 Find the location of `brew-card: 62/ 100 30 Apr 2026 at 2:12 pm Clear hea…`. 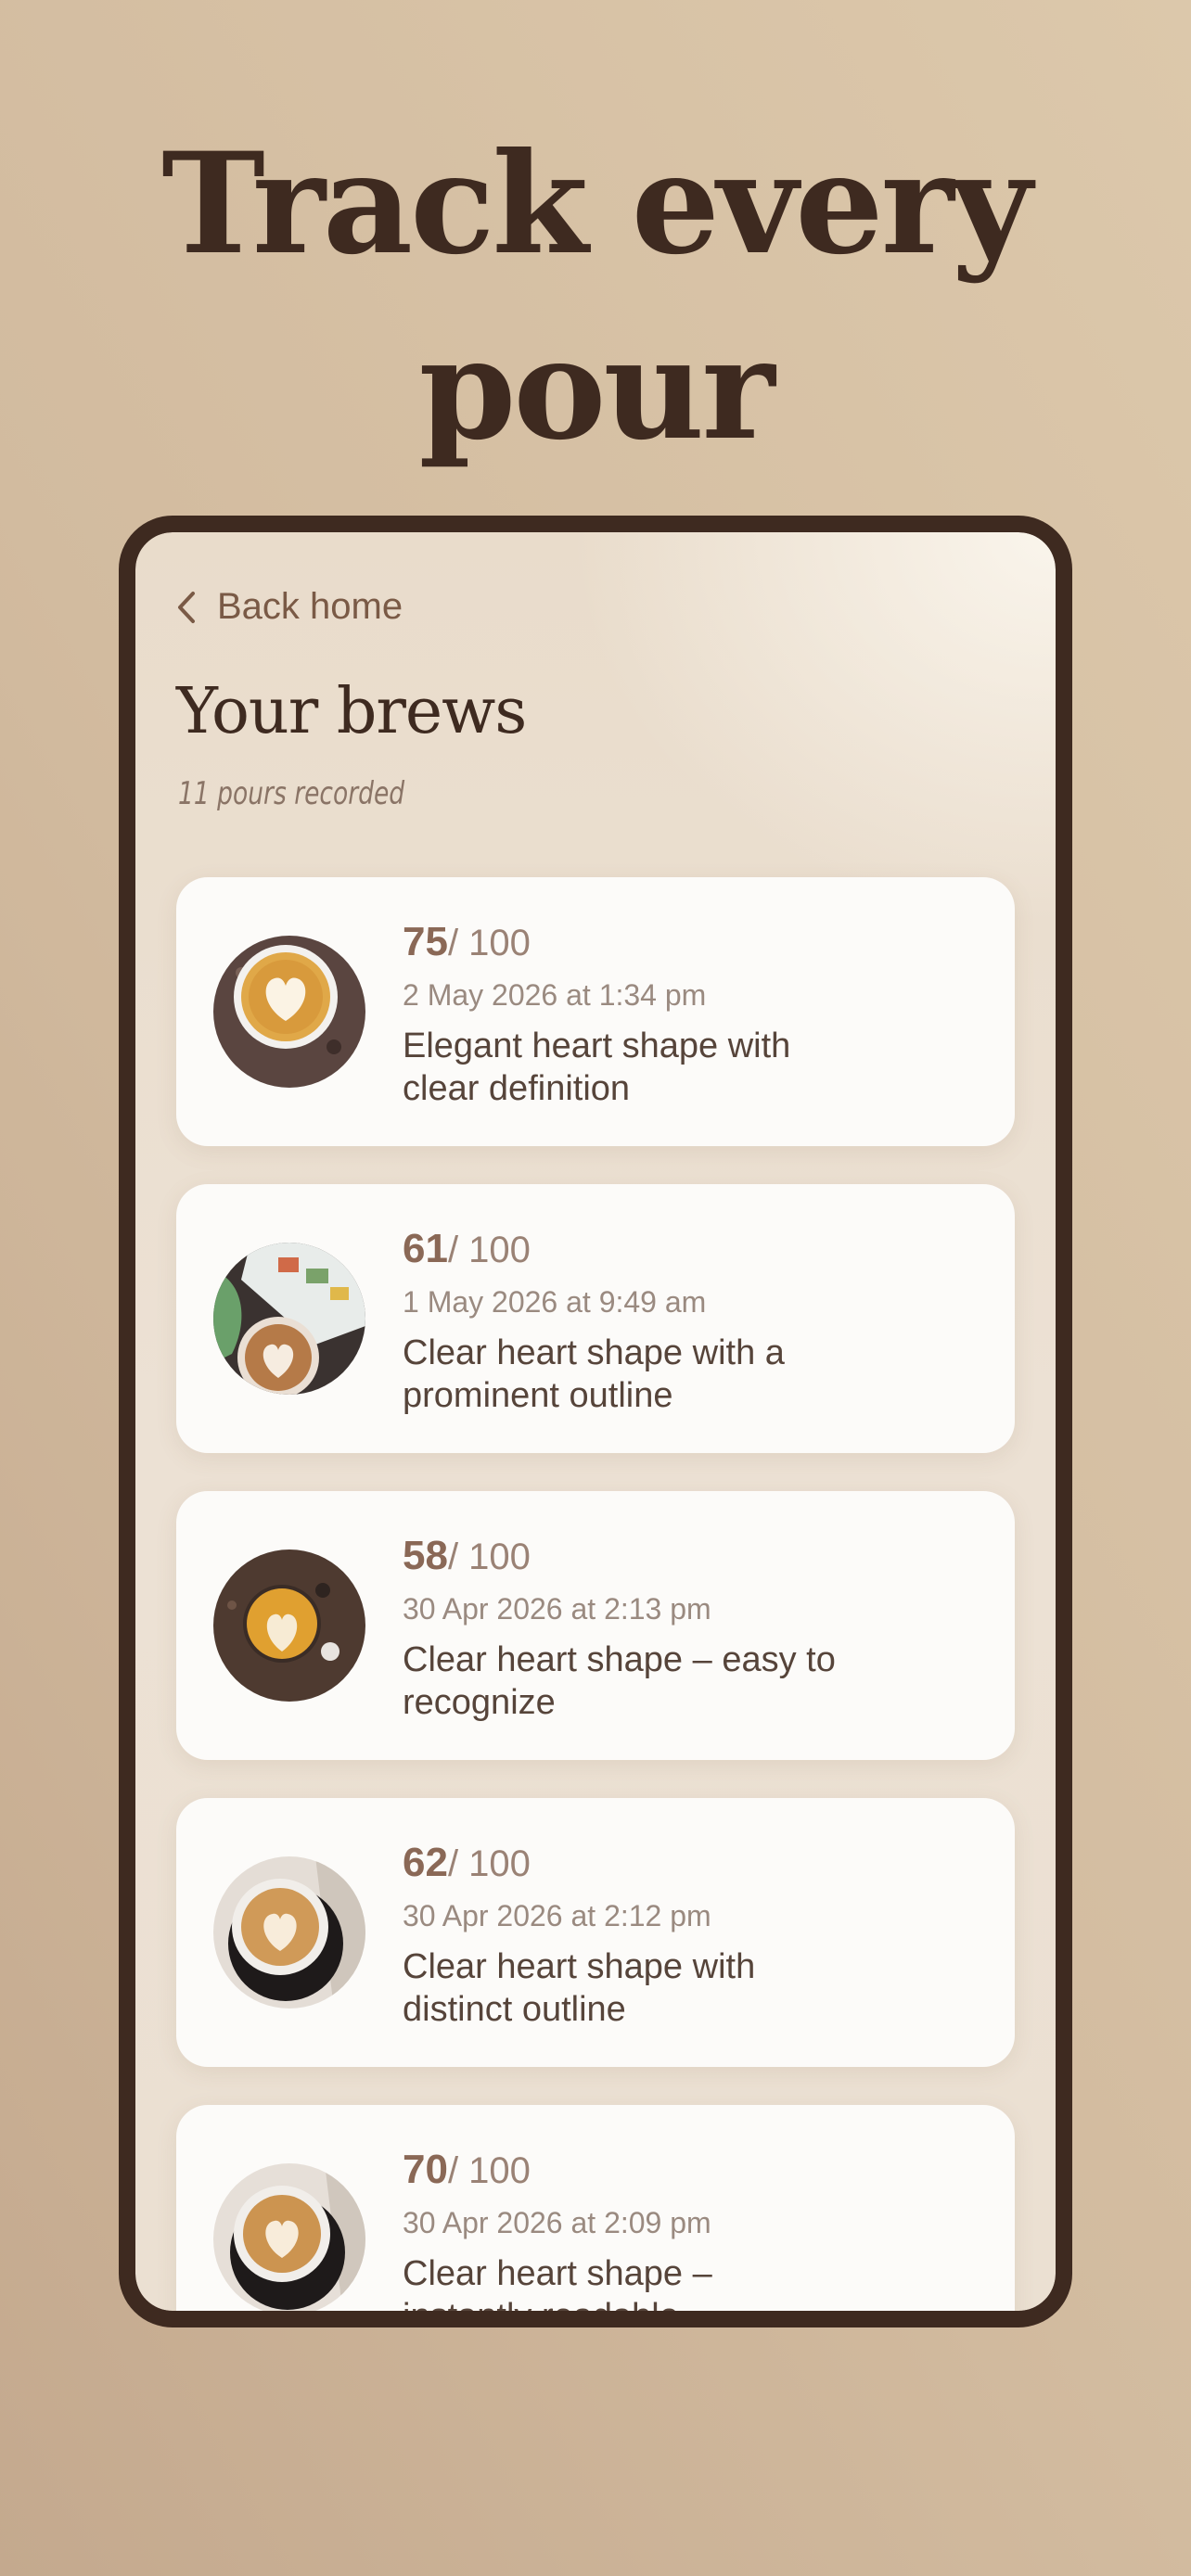

brew-card: 62/ 100 30 Apr 2026 at 2:12 pm Clear hea… is located at coordinates (595, 1932).